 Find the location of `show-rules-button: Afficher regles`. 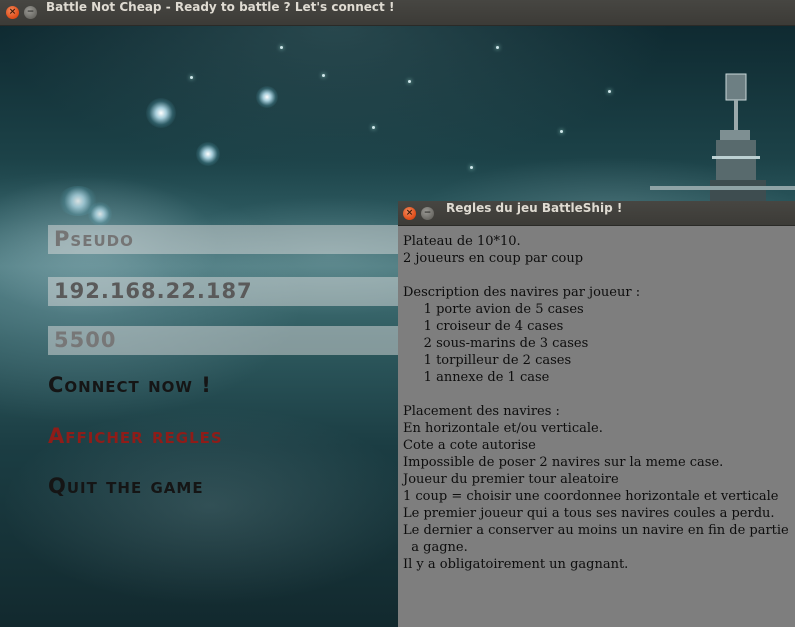

show-rules-button: Afficher regles is located at coordinates (135, 436).